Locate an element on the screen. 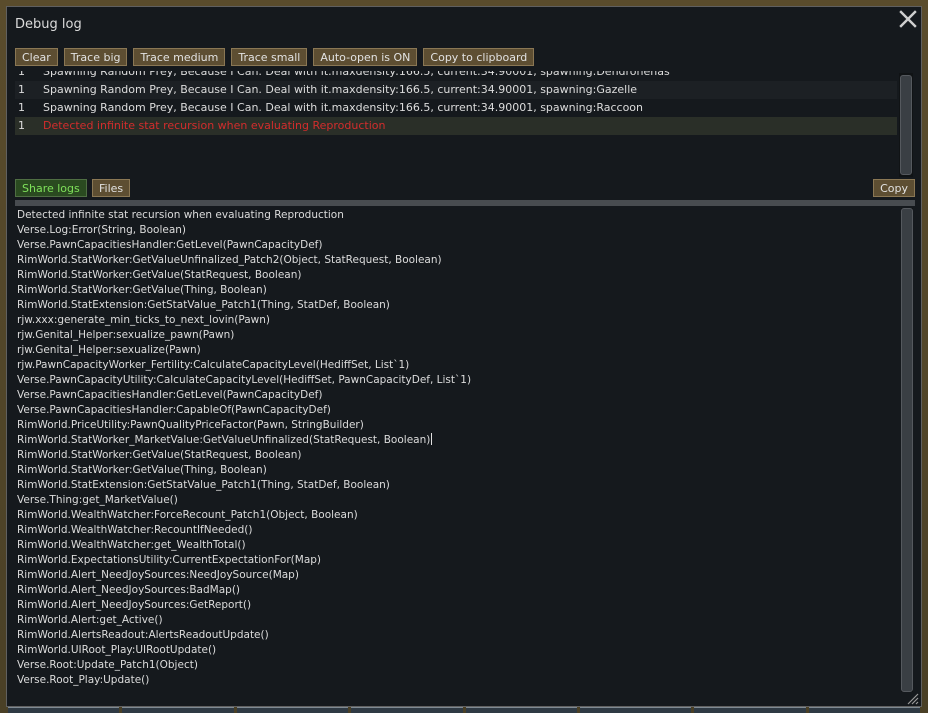 The width and height of the screenshot is (928, 713). stack-trace-line: rjw.Genital_Helper:sexualize(Pawn) is located at coordinates (109, 350).